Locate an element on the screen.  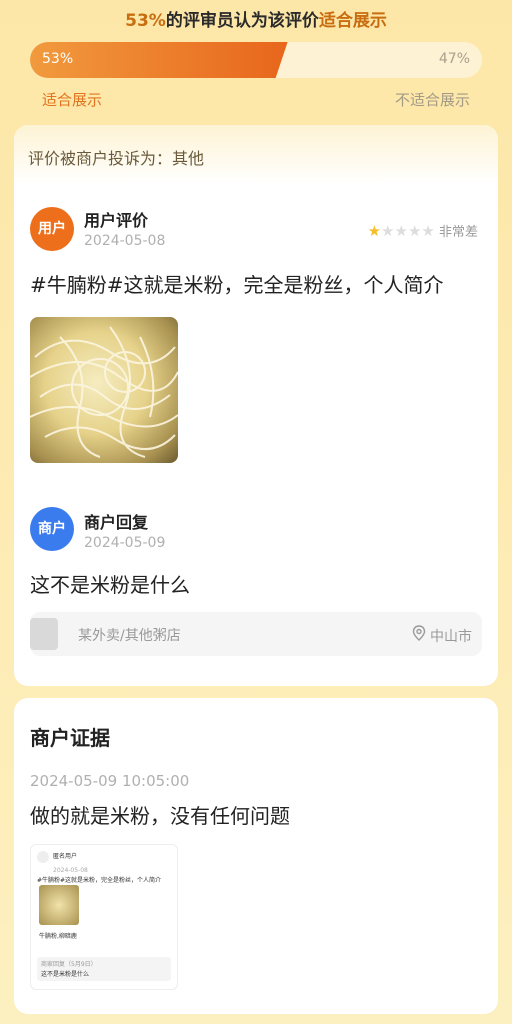
merchant-reply-text: 这不是米粉是什么 is located at coordinates (110, 585).